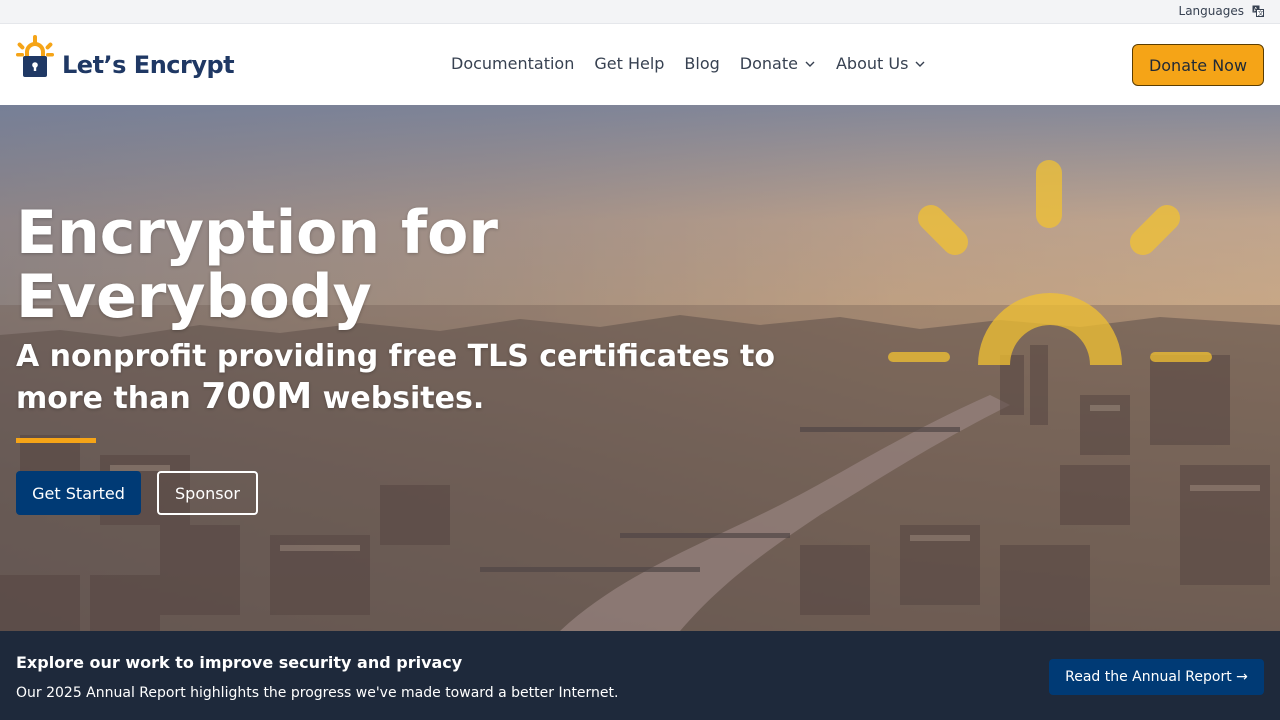 The width and height of the screenshot is (1280, 720). I want to click on subtitle-highlight: 700M, so click(257, 396).